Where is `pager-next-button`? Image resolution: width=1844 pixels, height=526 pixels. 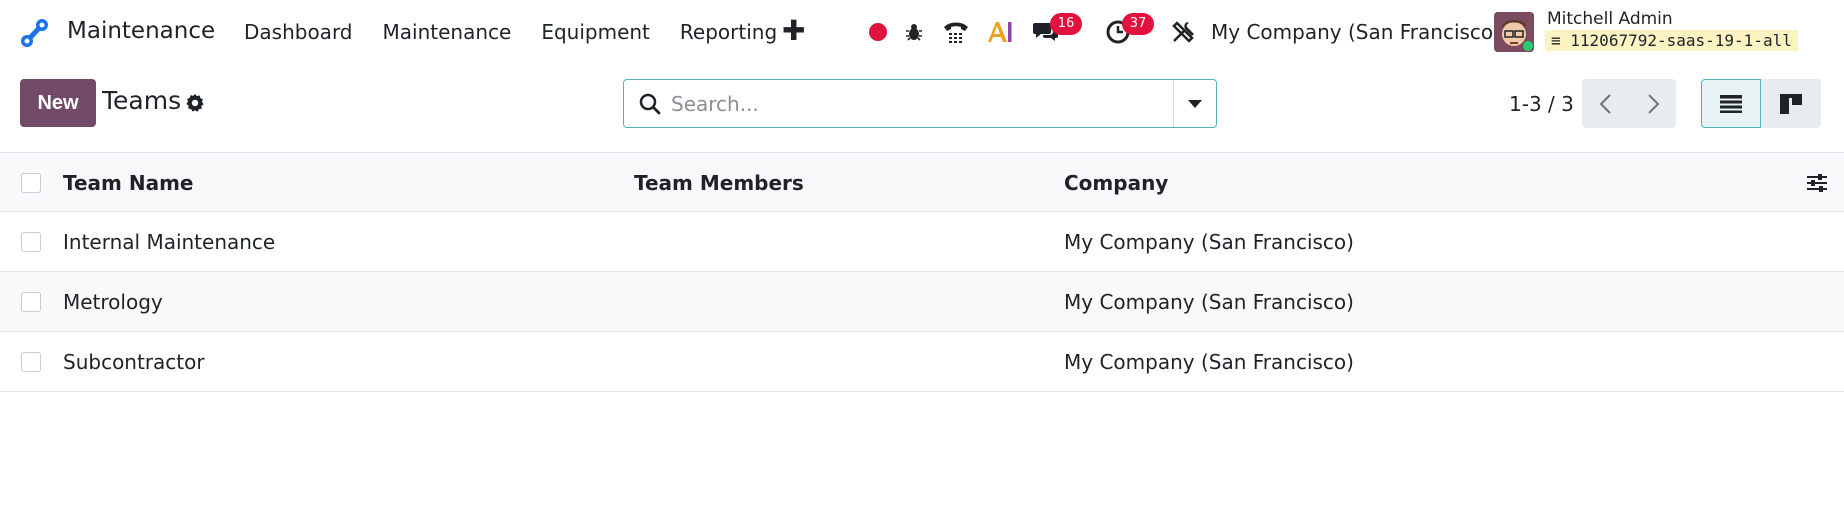
pager-next-button is located at coordinates (1652, 103).